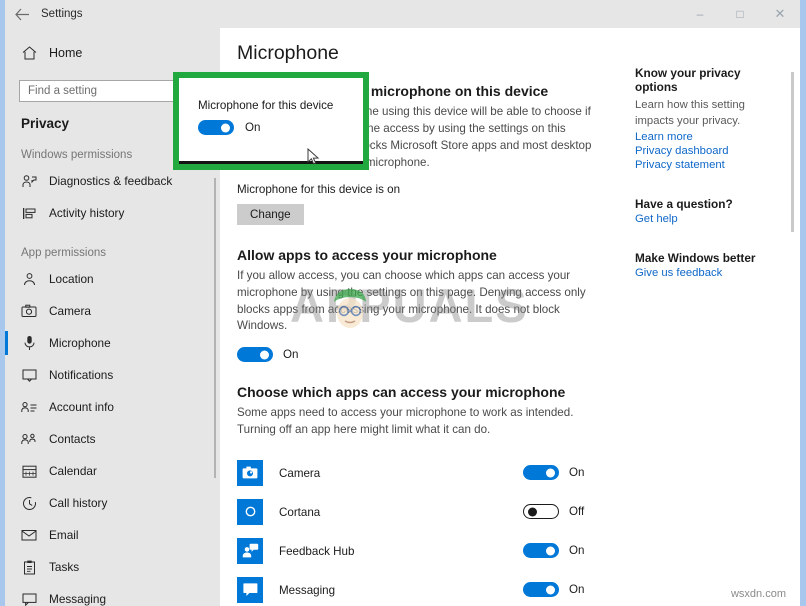 Image resolution: width=806 pixels, height=606 pixels. What do you see at coordinates (288, 53) in the screenshot?
I see `page-title: Microphone` at bounding box center [288, 53].